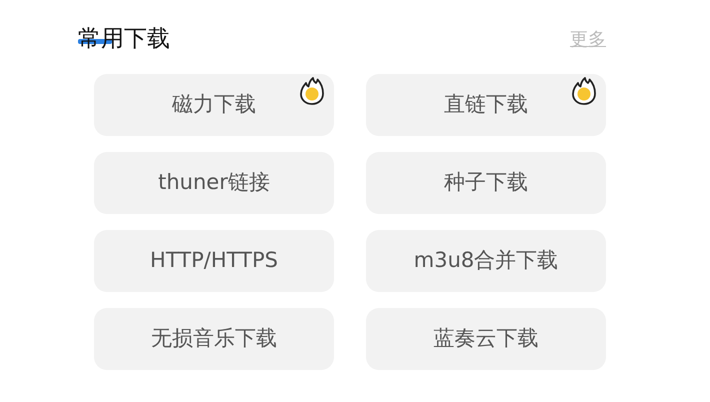 This screenshot has height=402, width=710. Describe the element at coordinates (214, 261) in the screenshot. I see `download-button: HTTP/HTTPS` at that location.